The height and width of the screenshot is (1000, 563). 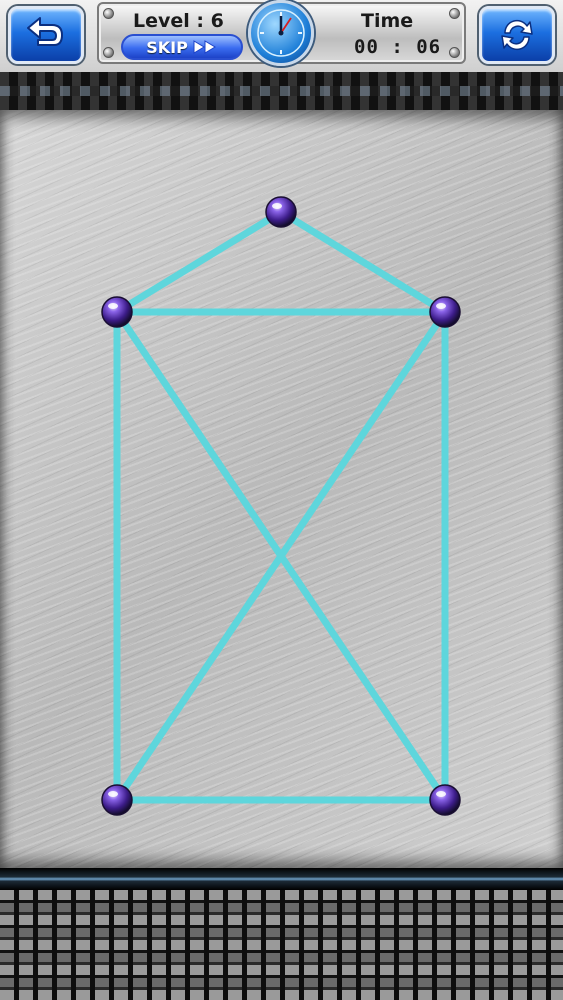 What do you see at coordinates (199, 262) in the screenshot?
I see `puzzle-edge-top-upper-left` at bounding box center [199, 262].